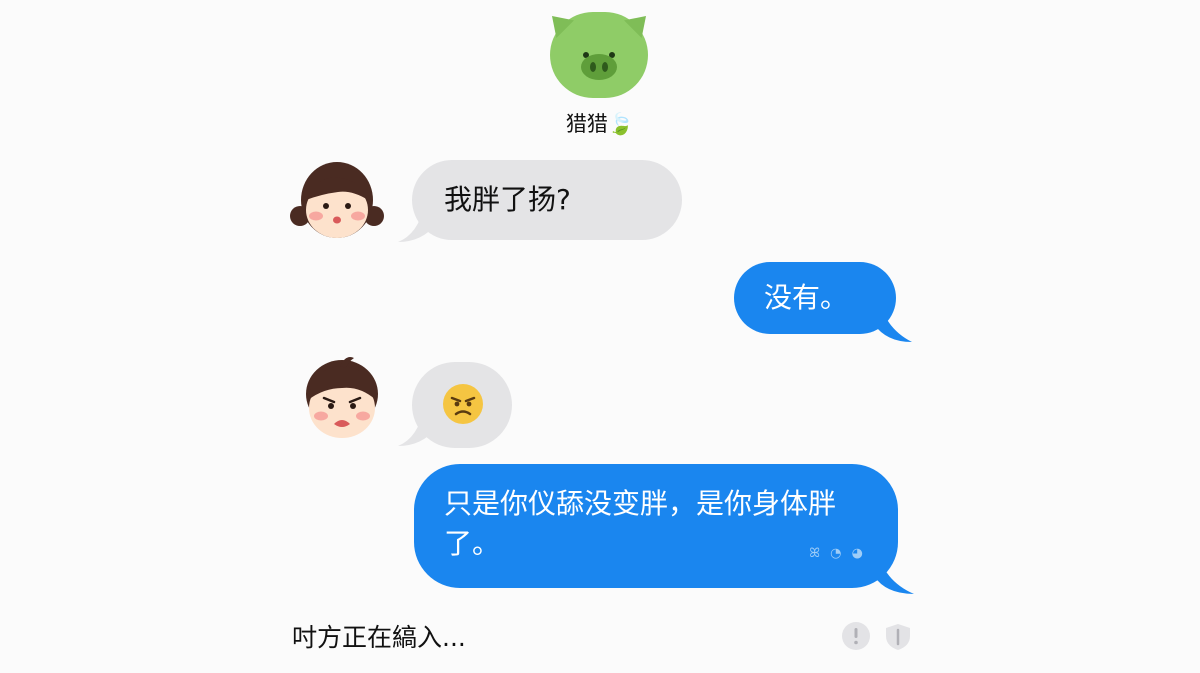 The image size is (1200, 673). I want to click on message-text: 只是你仪舔没变胖，是你身体胖了。, so click(640, 523).